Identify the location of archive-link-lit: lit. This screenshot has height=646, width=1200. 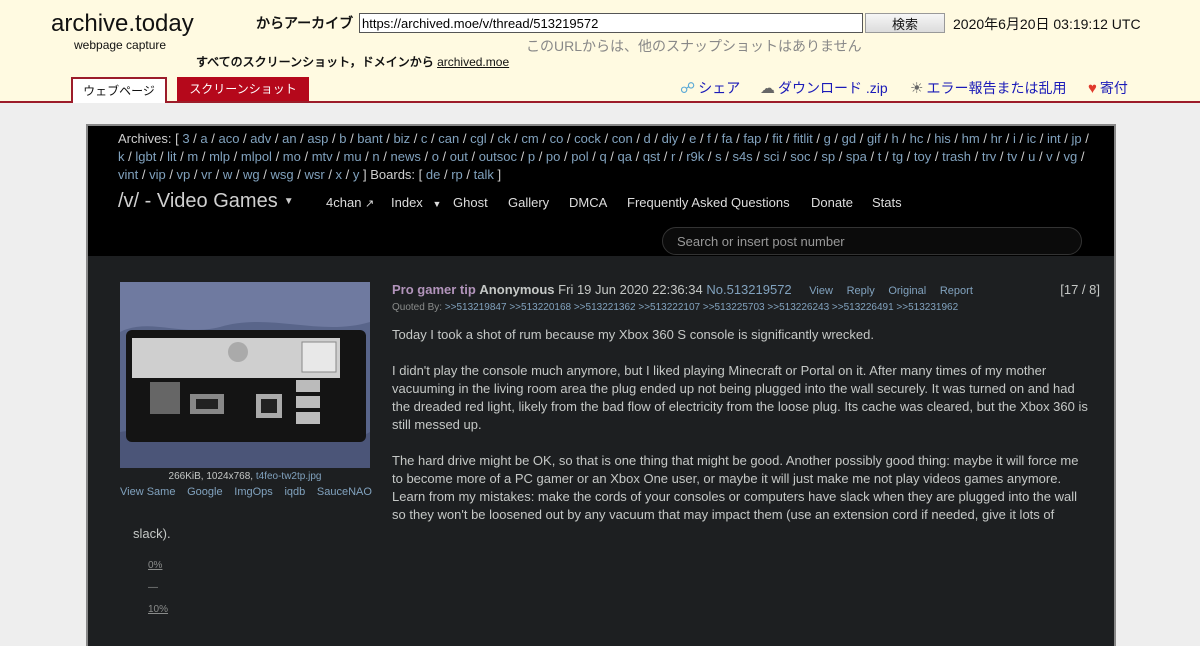
(171, 156).